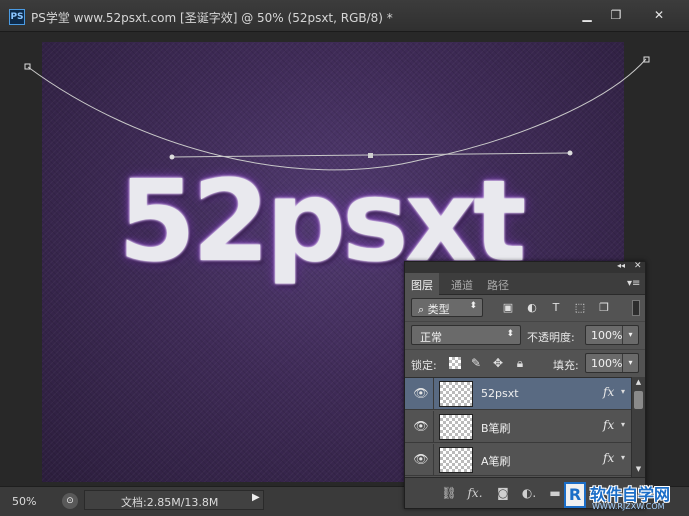 The image size is (689, 516). Describe the element at coordinates (498, 284) in the screenshot. I see `tab-paths: 路径` at that location.